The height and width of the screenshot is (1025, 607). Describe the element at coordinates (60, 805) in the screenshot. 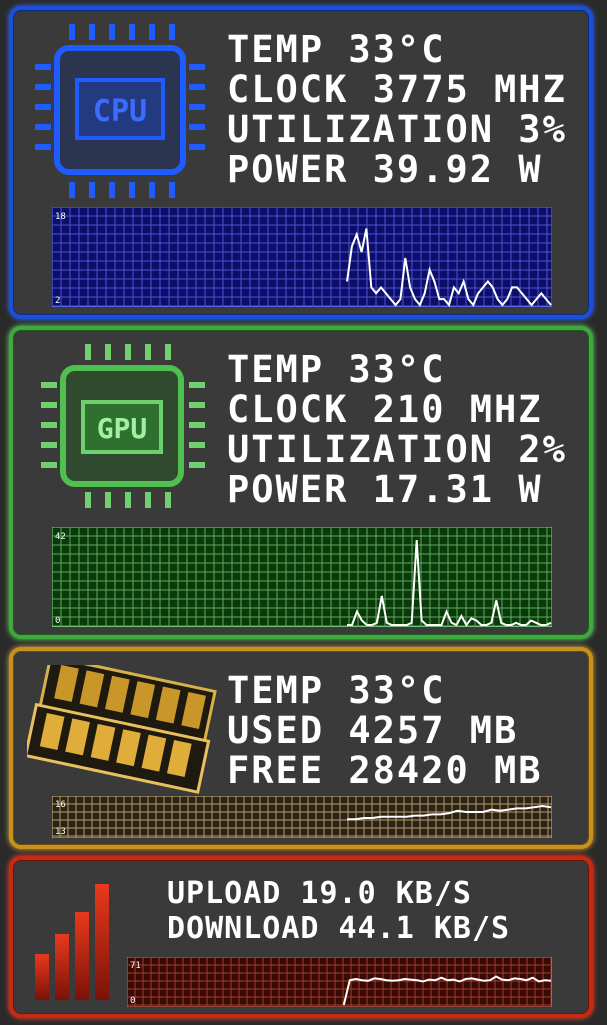

I see `ram-graph-max-label: 16` at that location.